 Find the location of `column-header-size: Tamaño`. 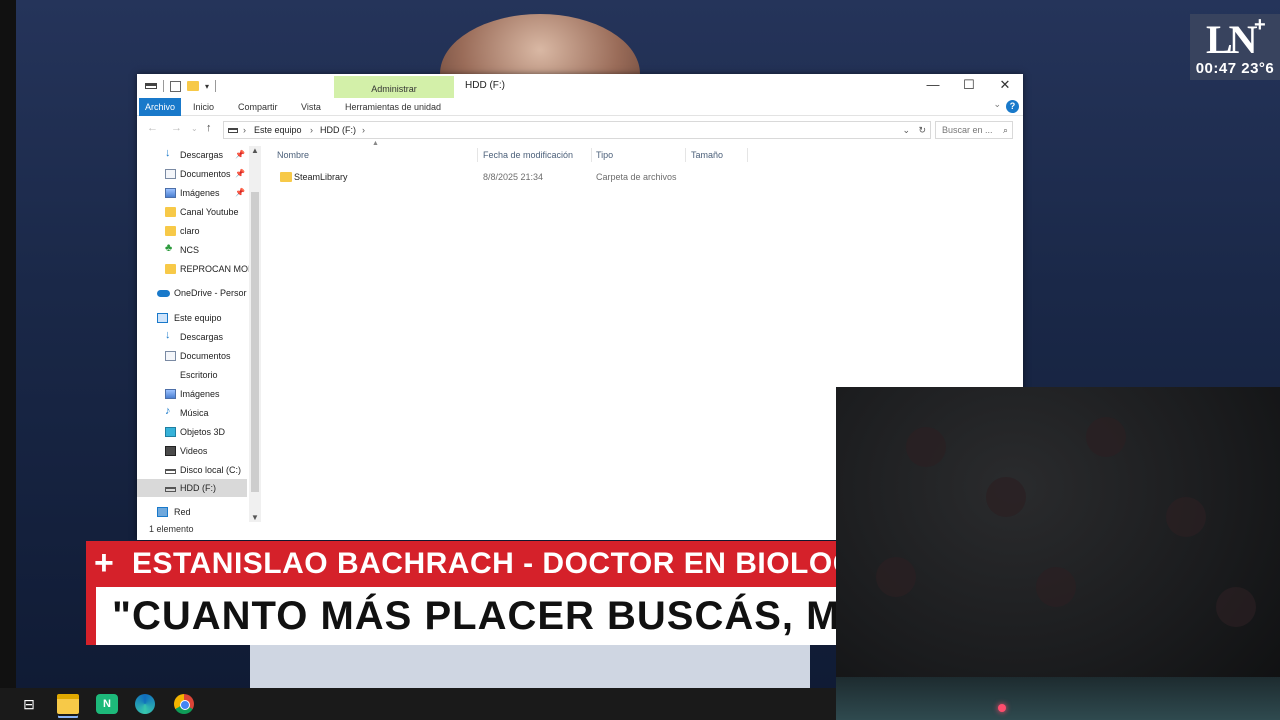

column-header-size: Tamaño is located at coordinates (707, 155).